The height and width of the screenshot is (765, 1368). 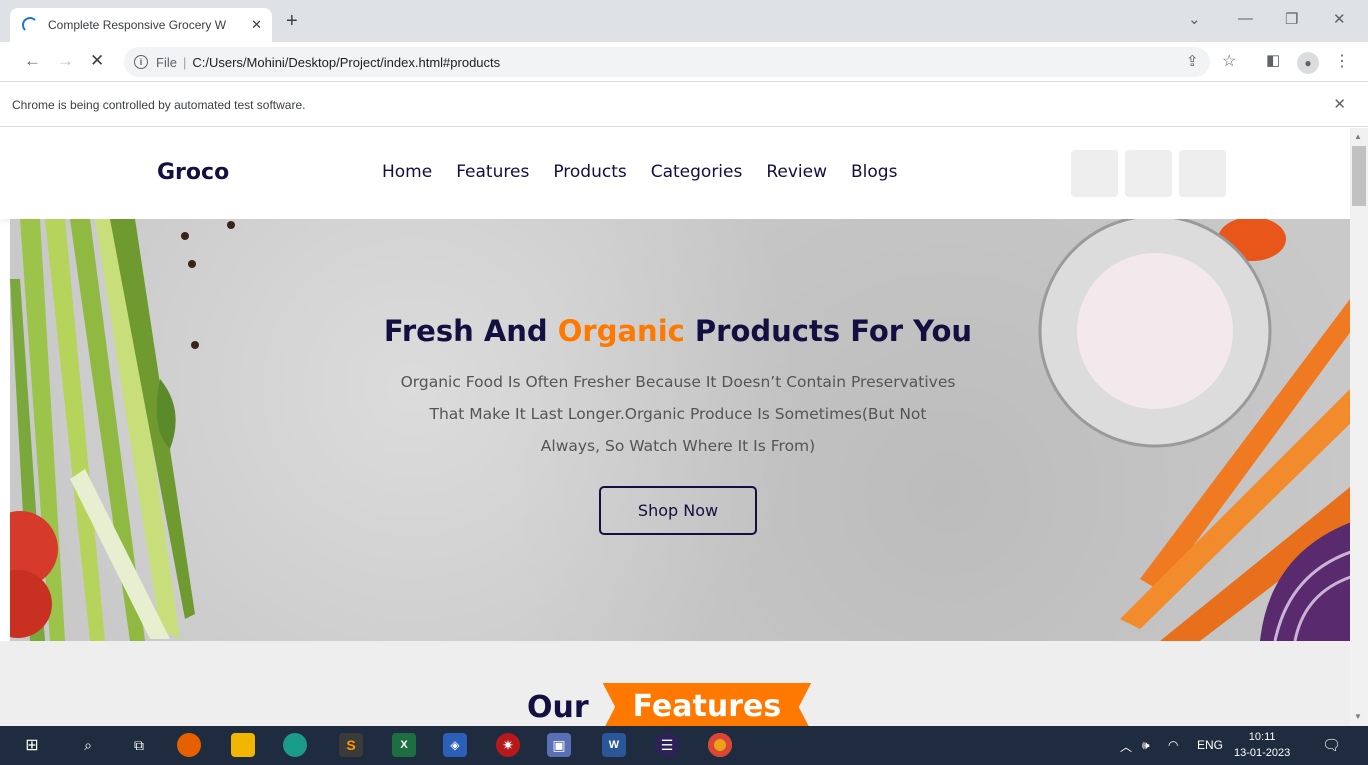 I want to click on search-icon, so click(x=1148, y=173).